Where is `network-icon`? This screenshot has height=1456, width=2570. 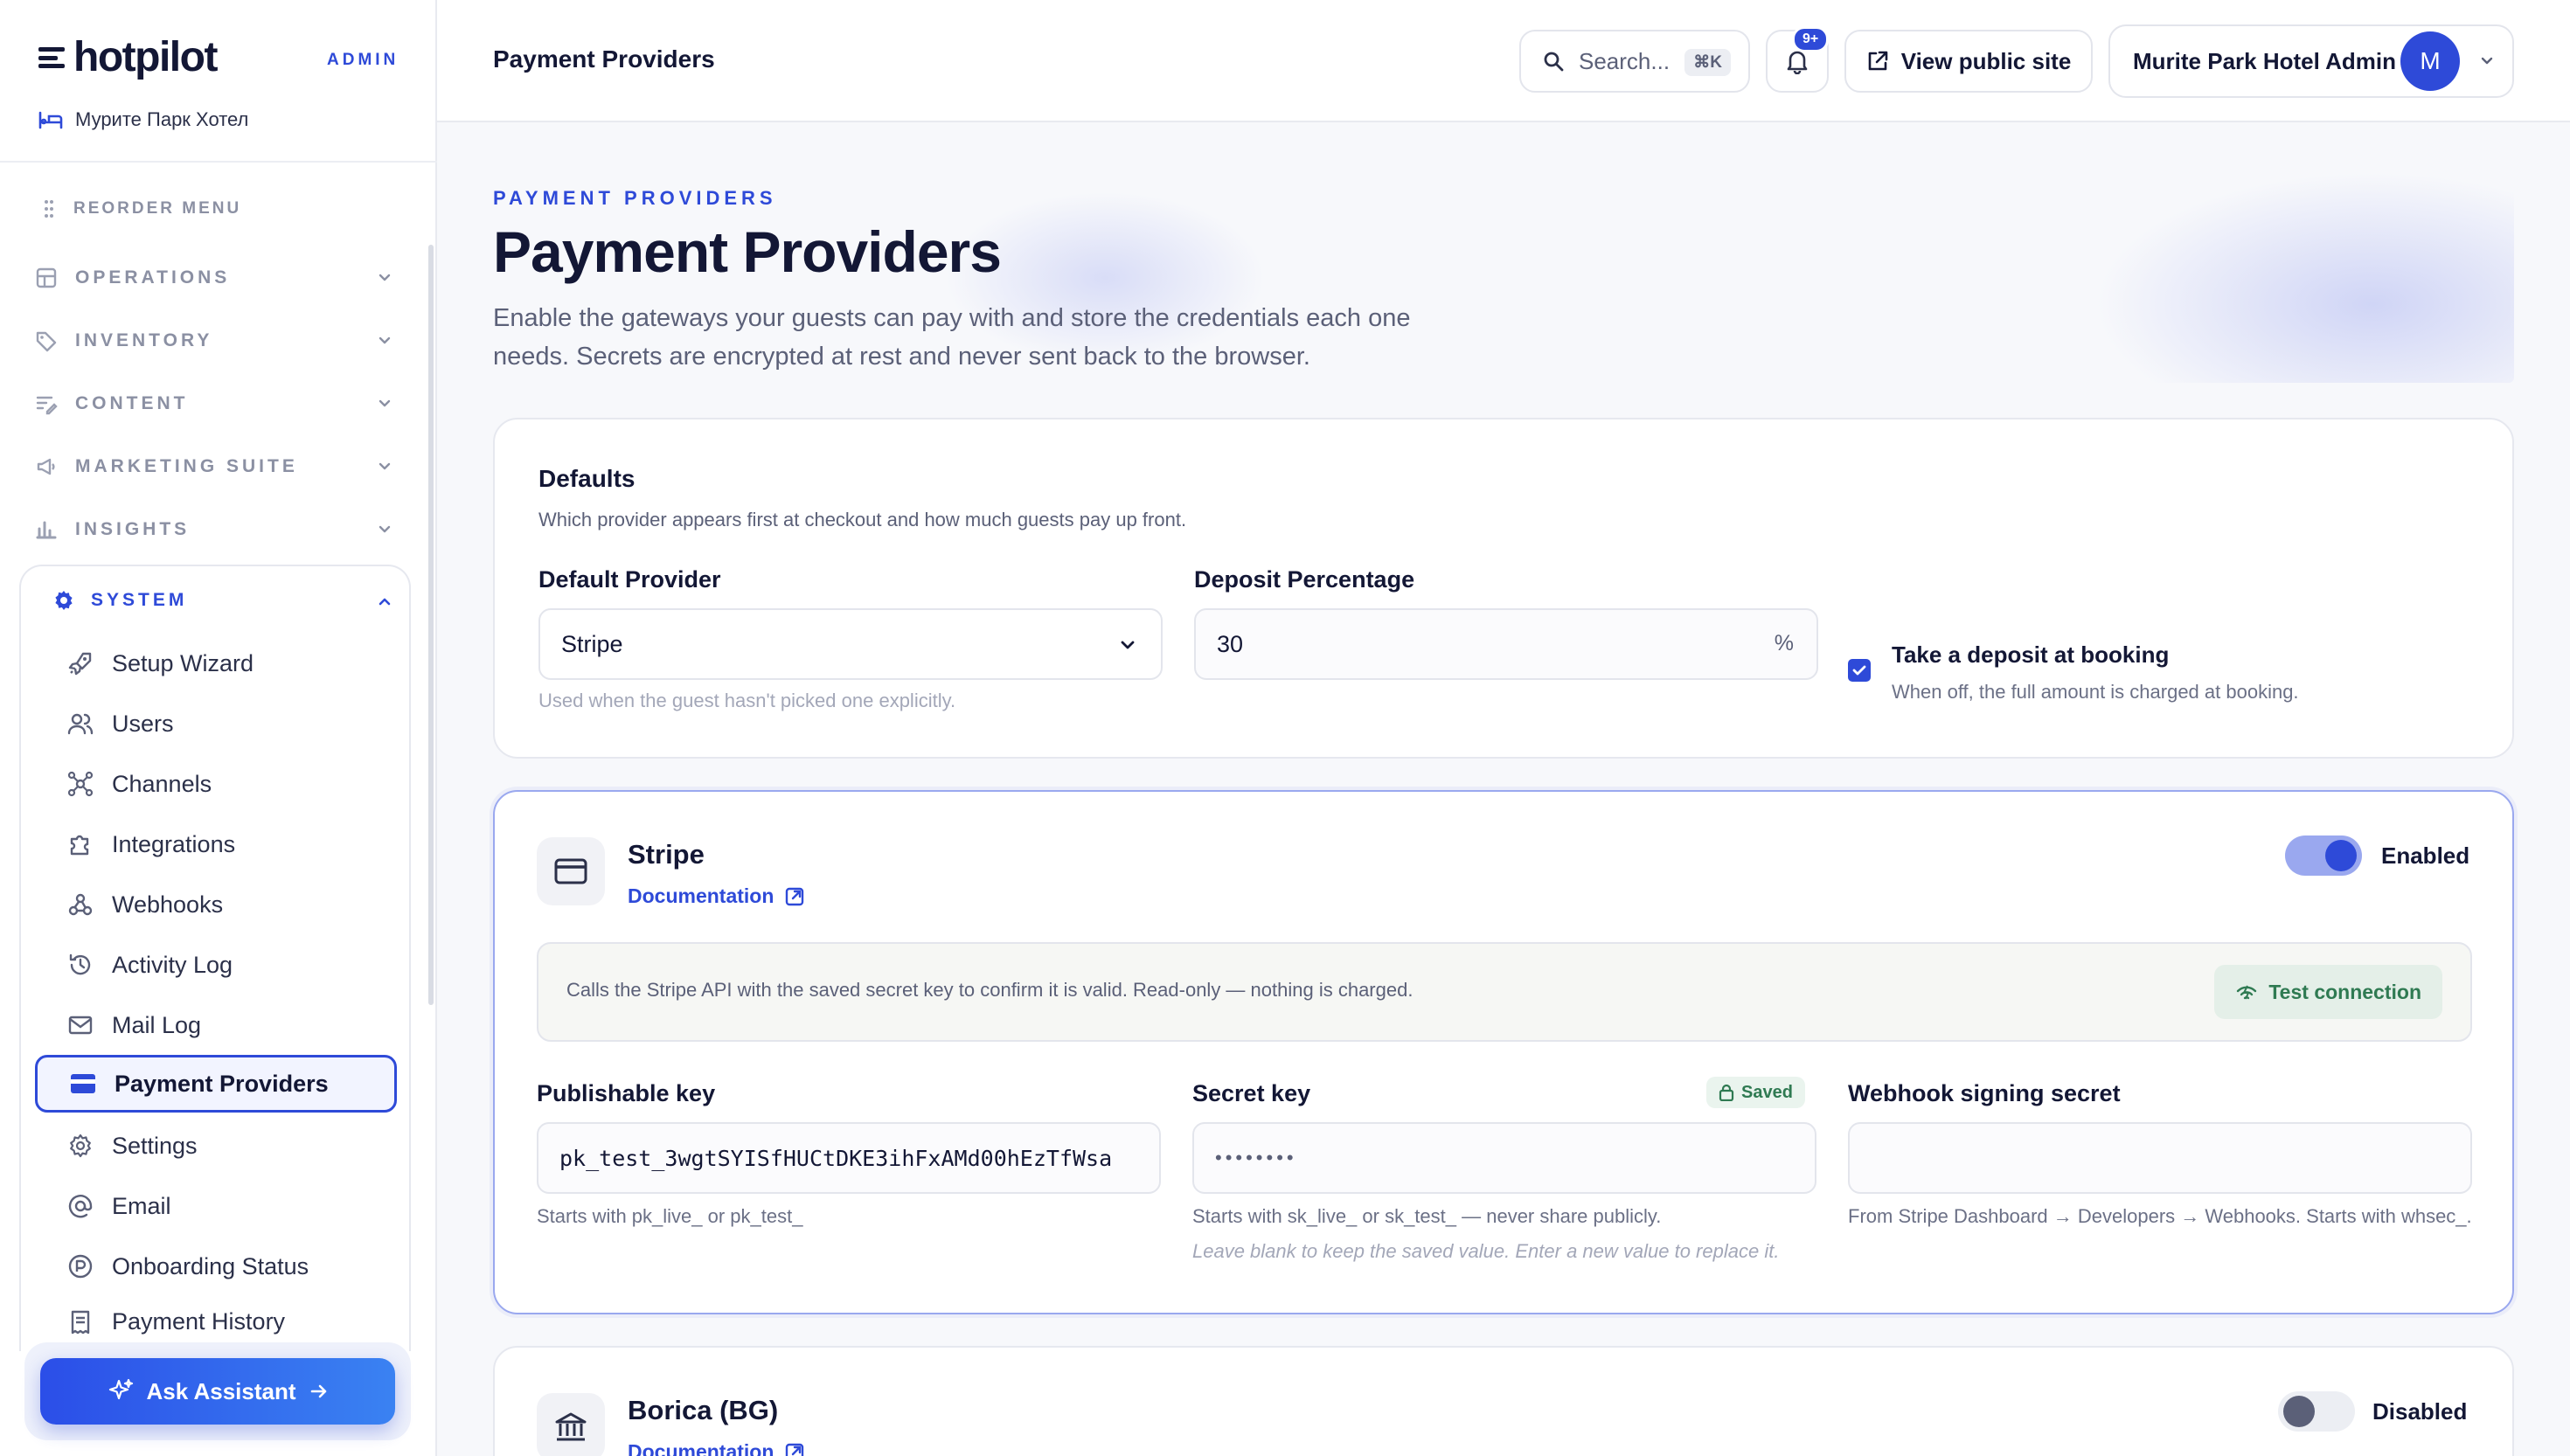 network-icon is located at coordinates (80, 784).